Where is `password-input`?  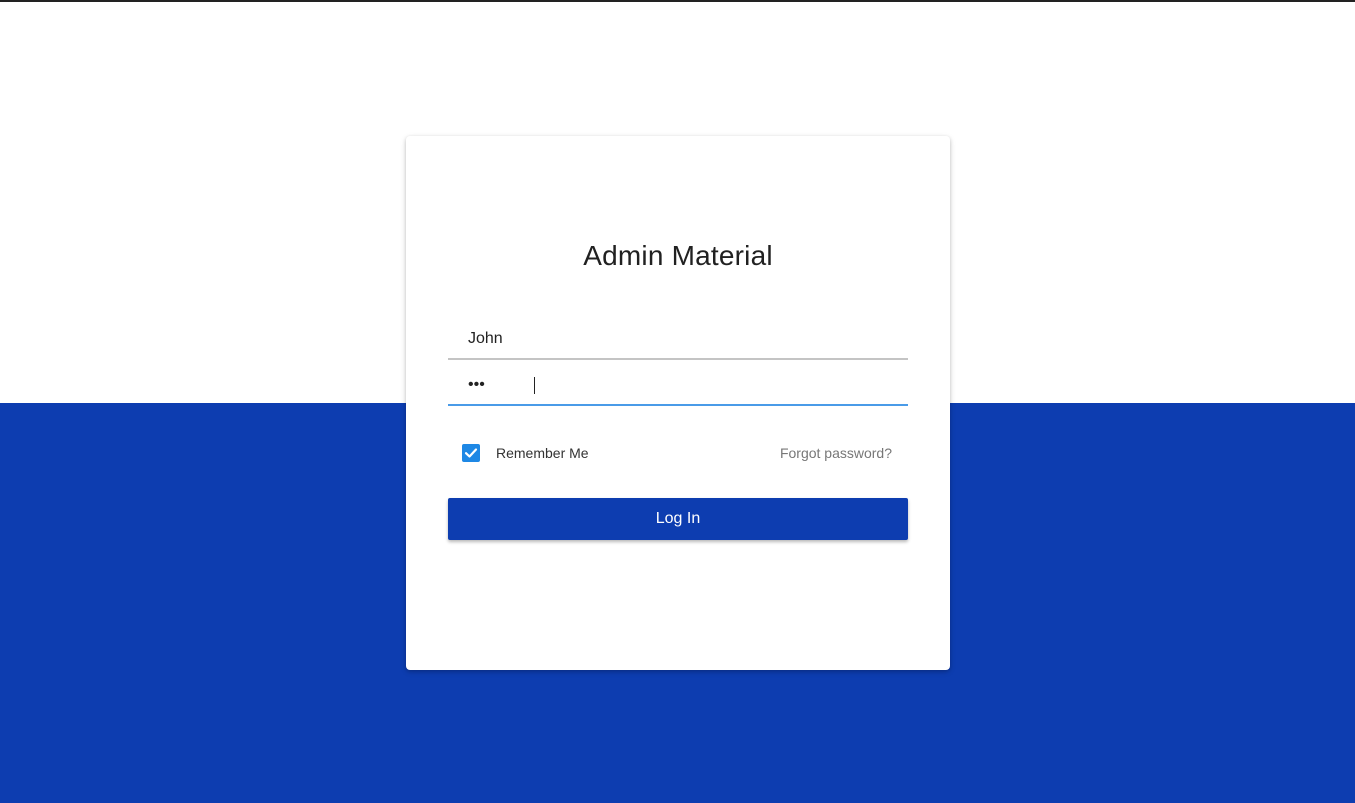 password-input is located at coordinates (678, 385).